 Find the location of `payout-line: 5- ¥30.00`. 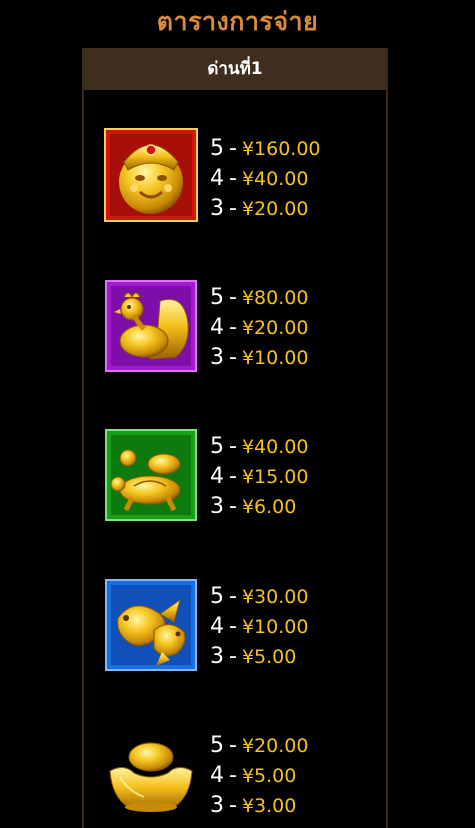

payout-line: 5- ¥30.00 is located at coordinates (259, 597).